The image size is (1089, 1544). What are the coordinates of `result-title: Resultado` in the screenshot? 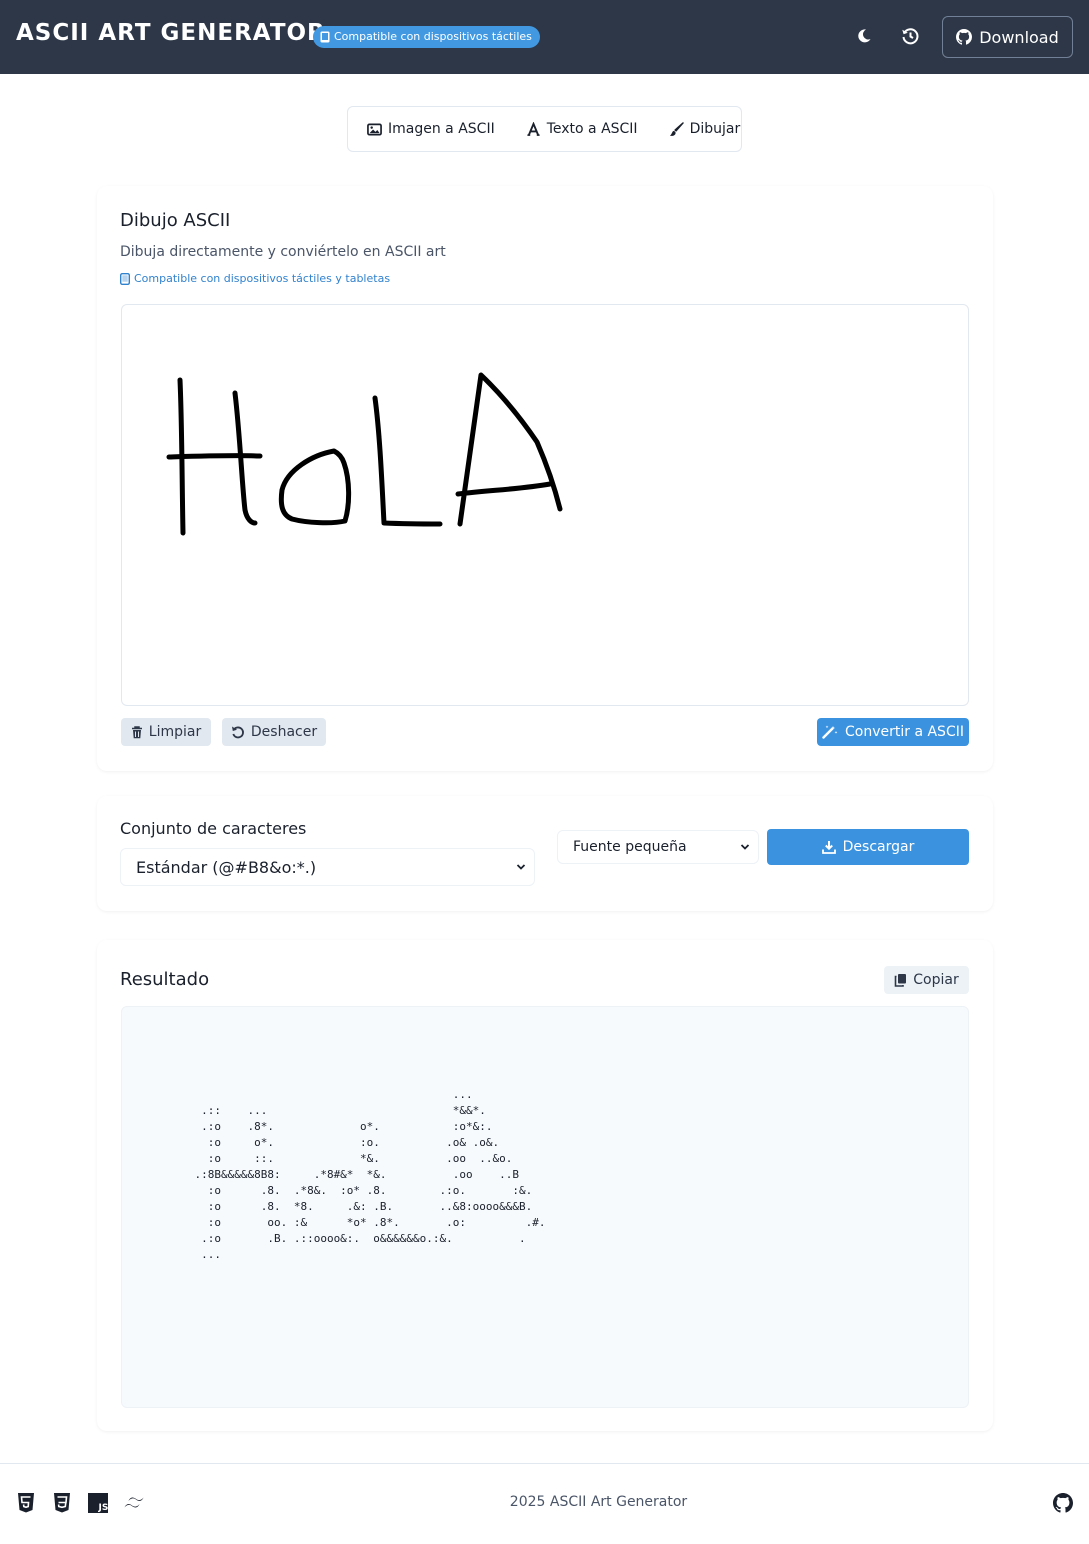 It's located at (165, 979).